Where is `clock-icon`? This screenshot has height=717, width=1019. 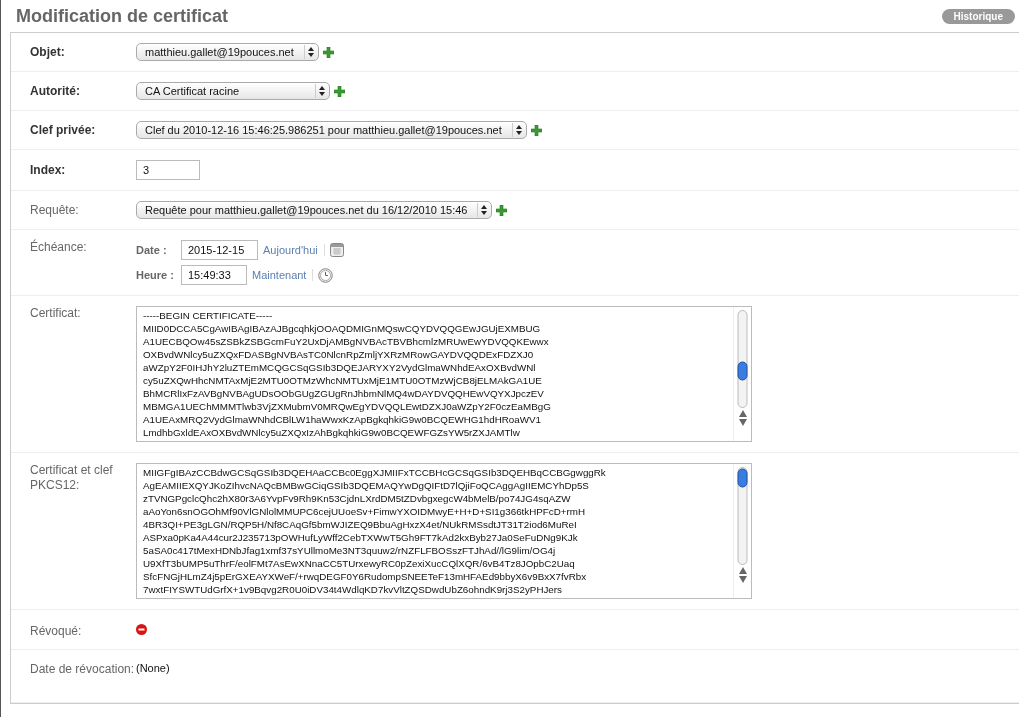 clock-icon is located at coordinates (326, 275).